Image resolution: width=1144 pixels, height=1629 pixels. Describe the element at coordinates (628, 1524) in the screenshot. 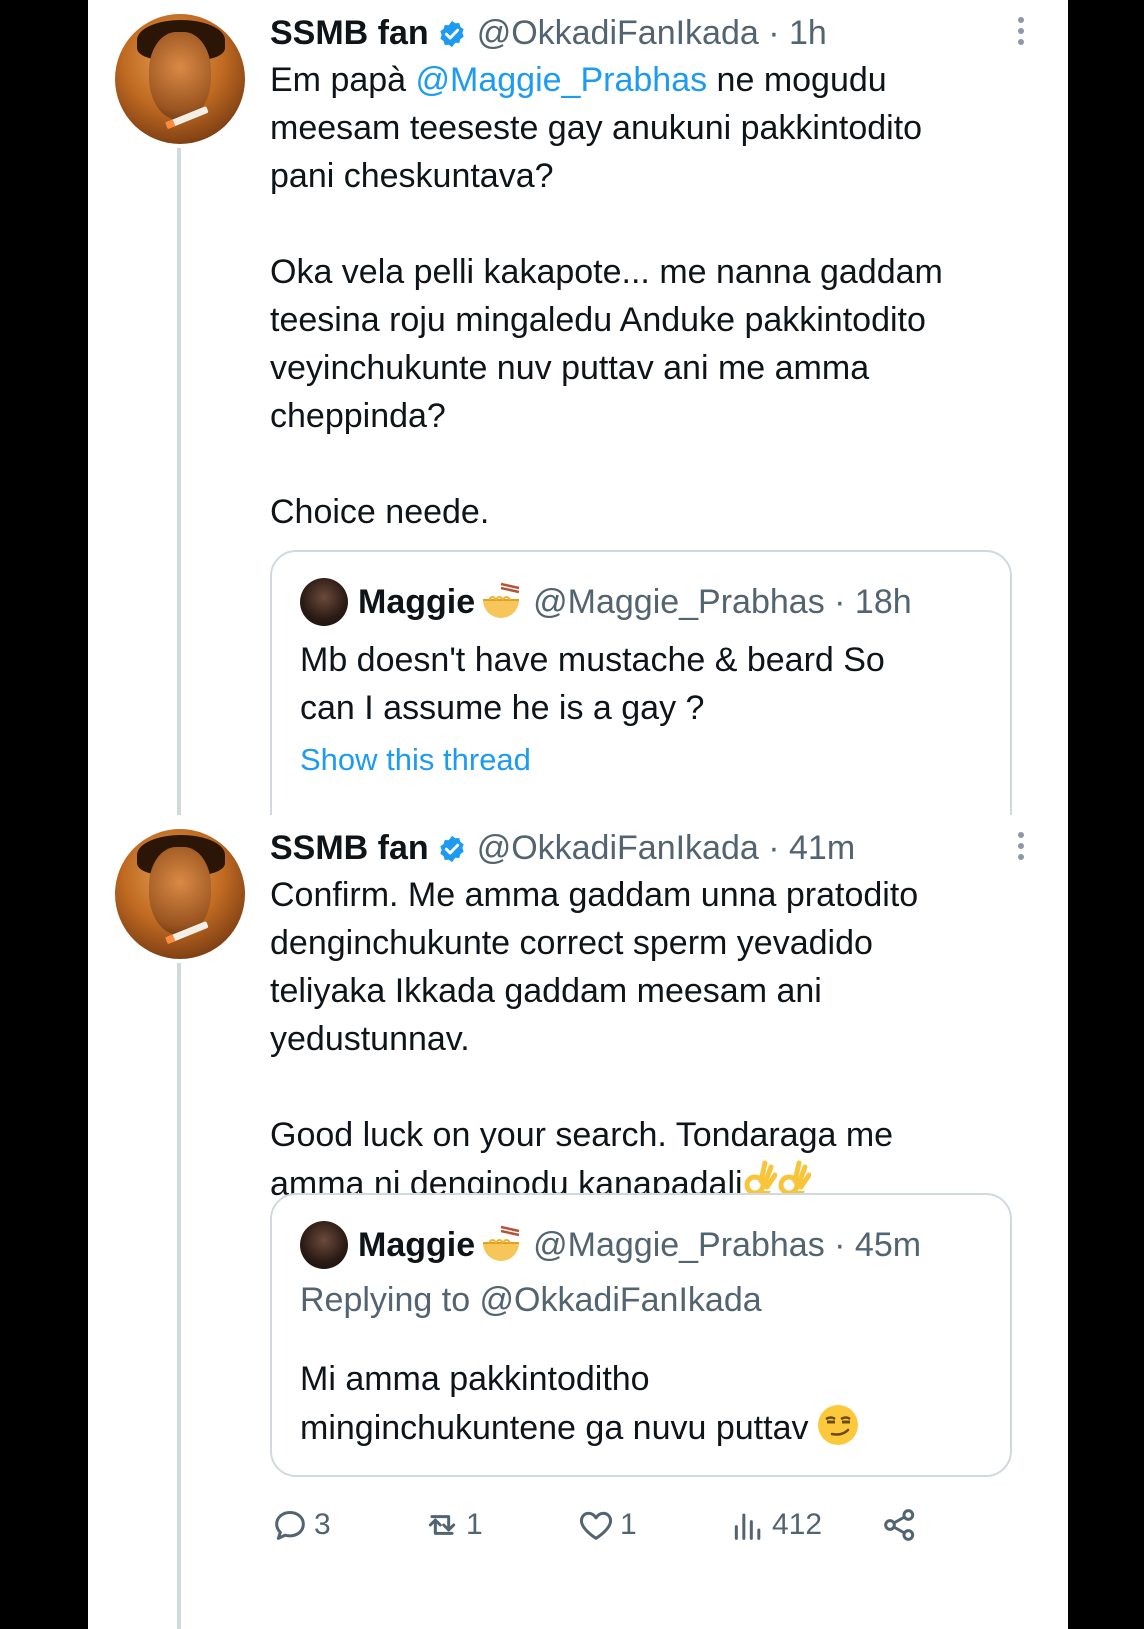

I see `like-count: 1` at that location.